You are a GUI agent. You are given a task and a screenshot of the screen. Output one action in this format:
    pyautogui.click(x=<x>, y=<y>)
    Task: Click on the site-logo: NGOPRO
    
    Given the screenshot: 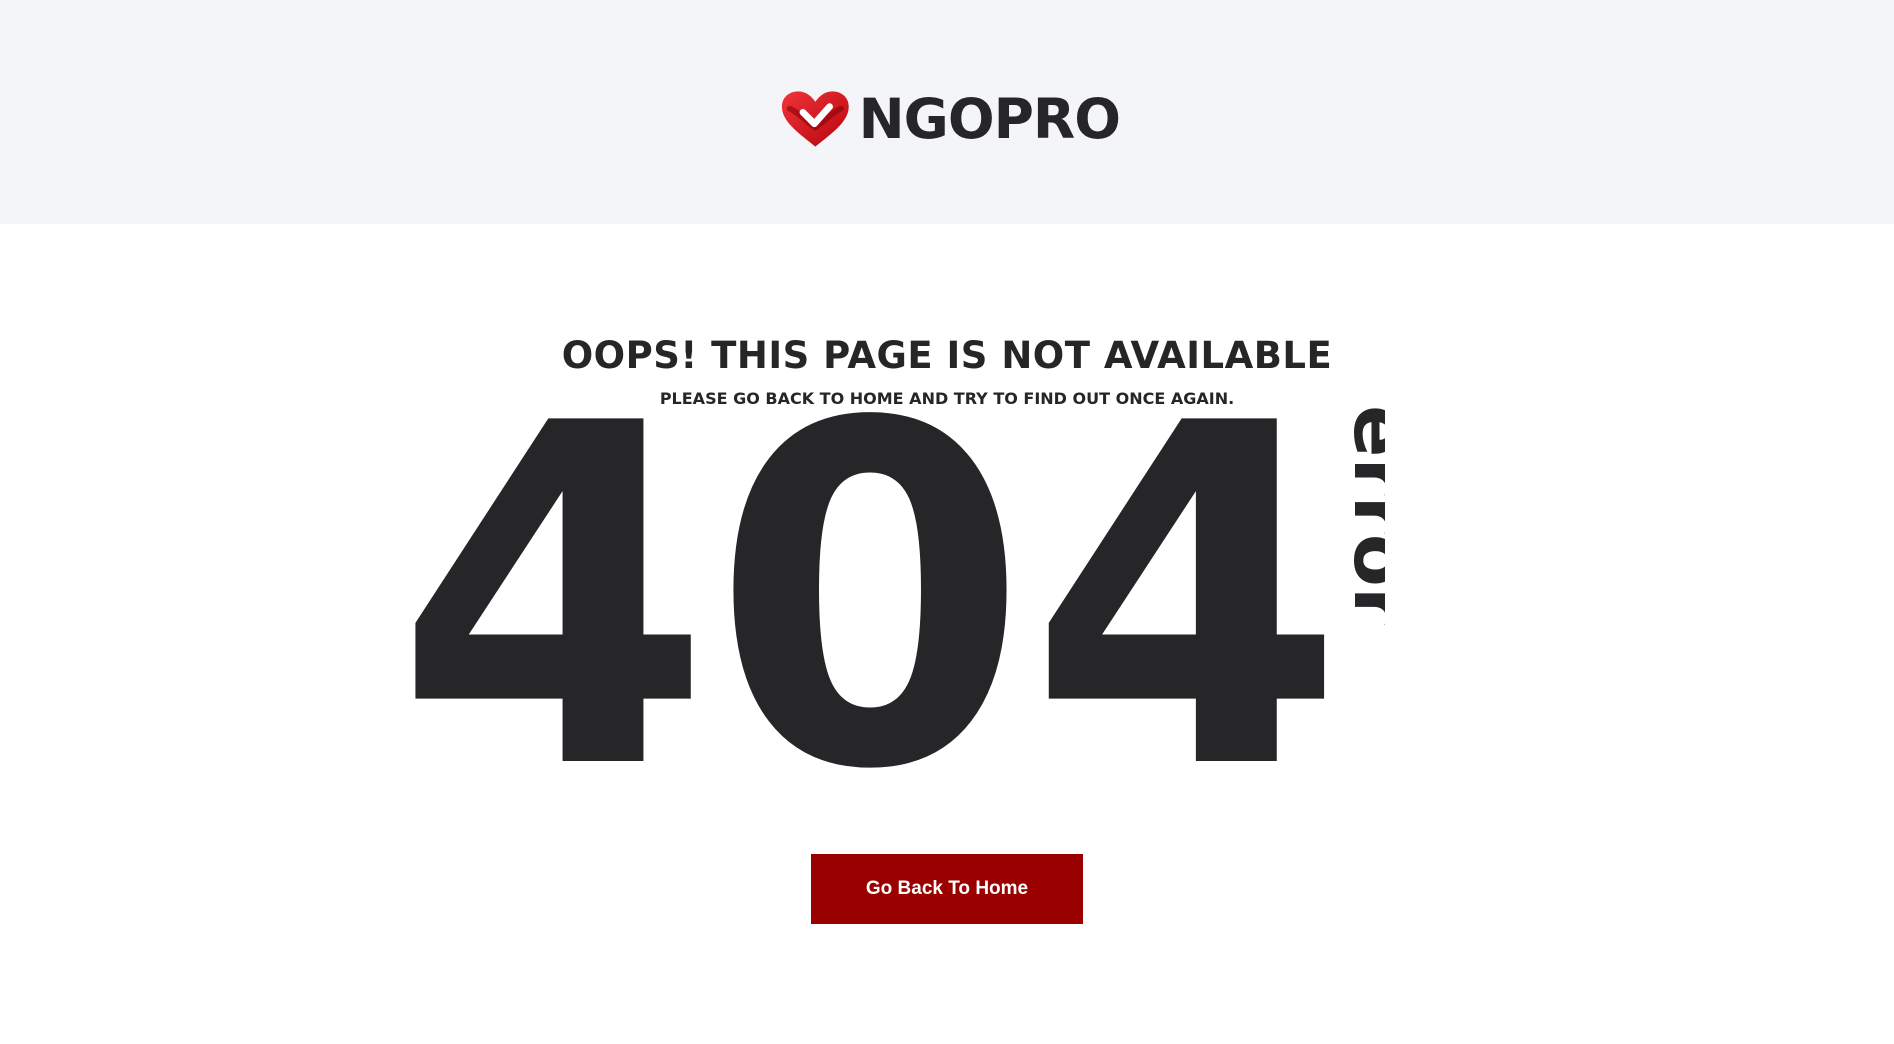 What is the action you would take?
    pyautogui.click(x=950, y=119)
    